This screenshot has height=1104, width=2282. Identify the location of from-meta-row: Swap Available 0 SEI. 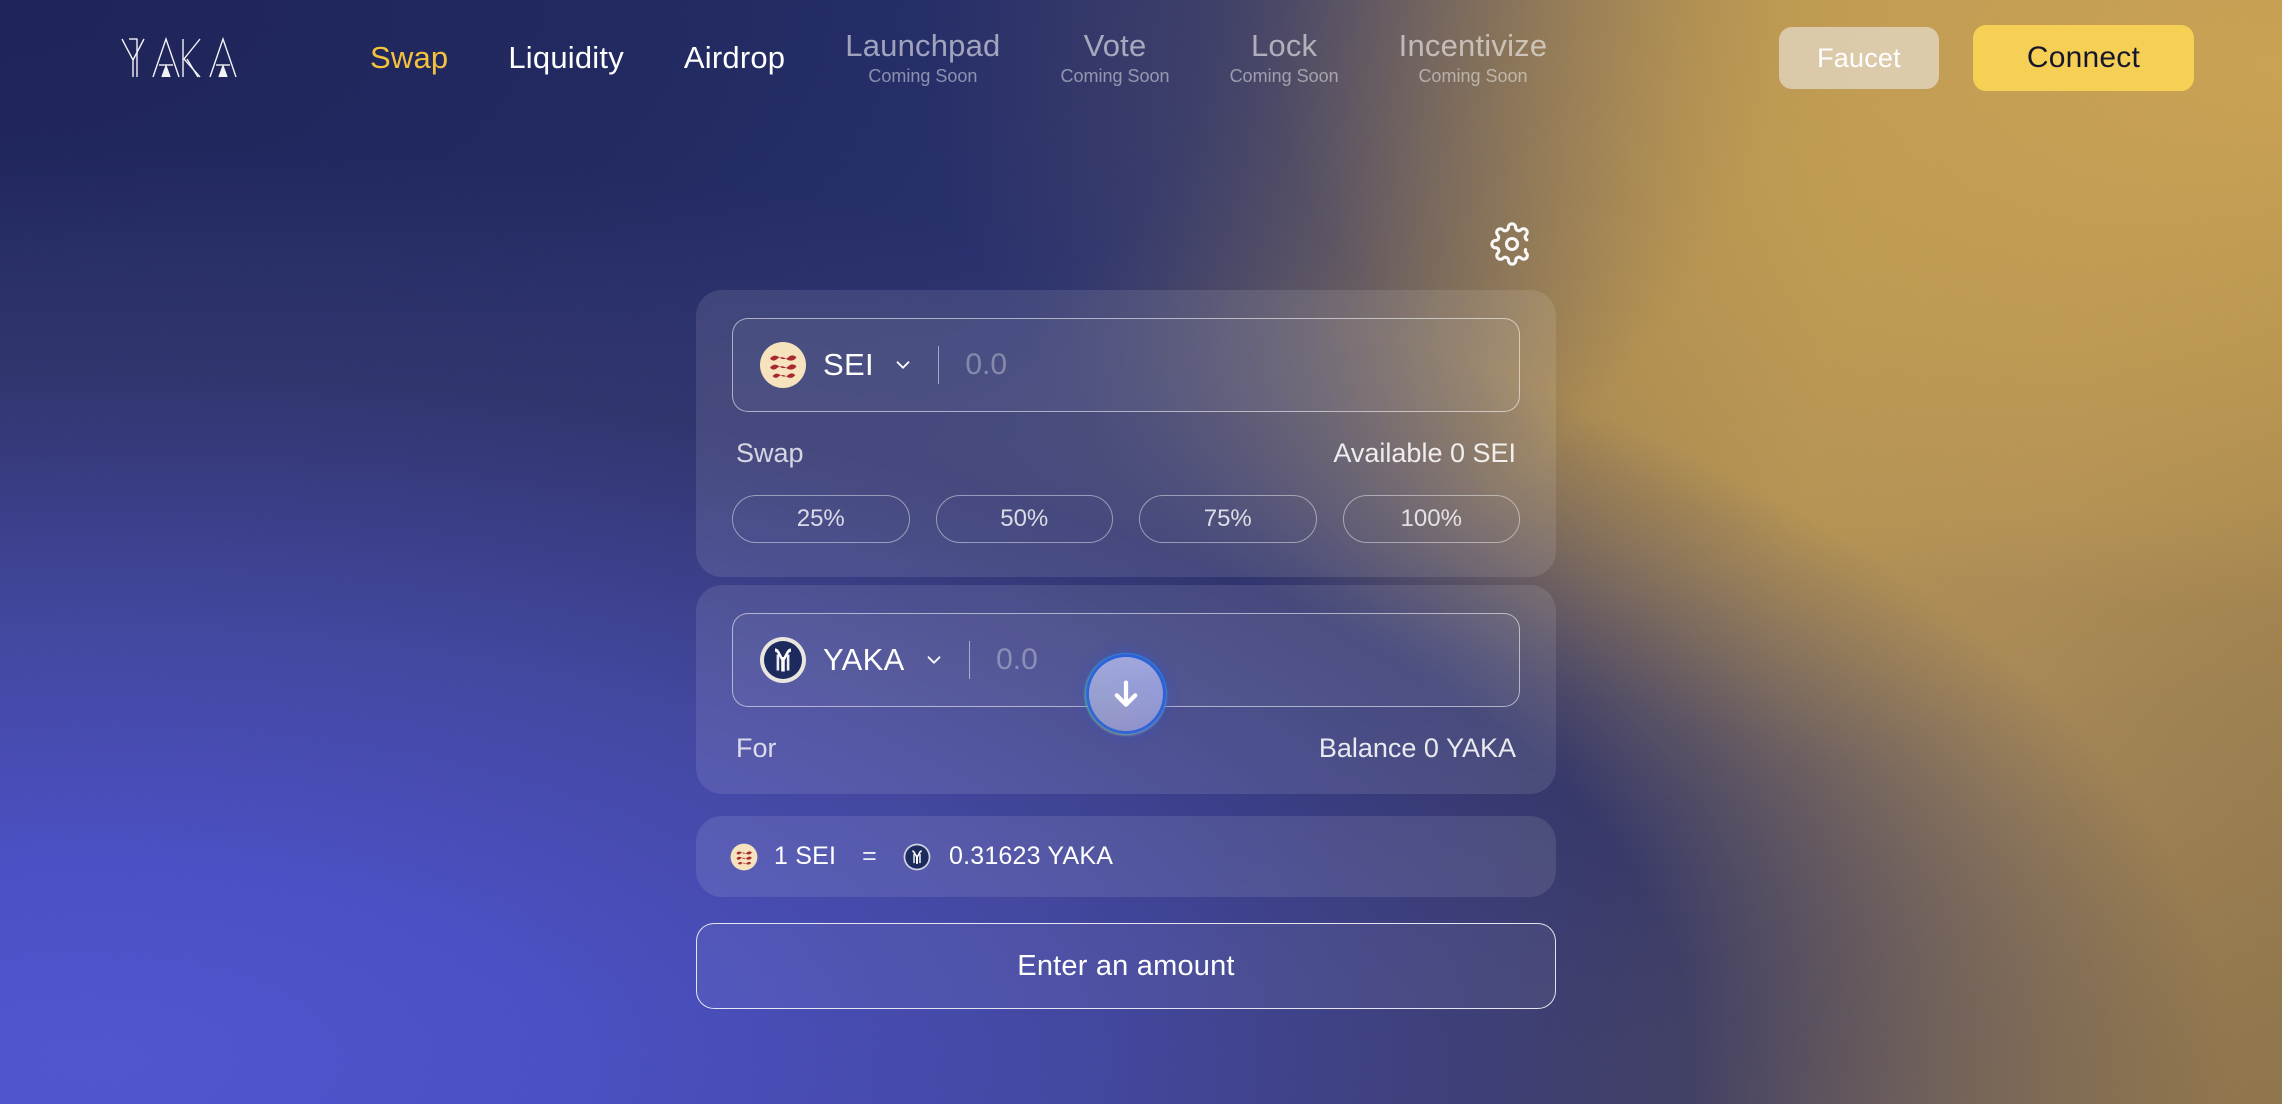
(1126, 453).